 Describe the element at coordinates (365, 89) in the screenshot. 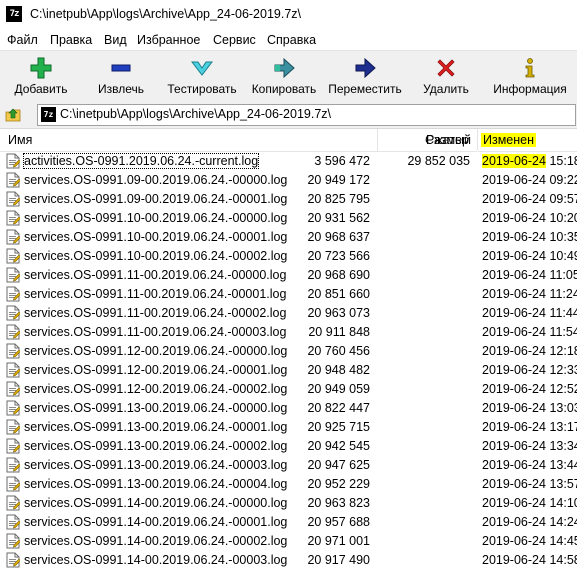

I see `move-label: Переместить` at that location.